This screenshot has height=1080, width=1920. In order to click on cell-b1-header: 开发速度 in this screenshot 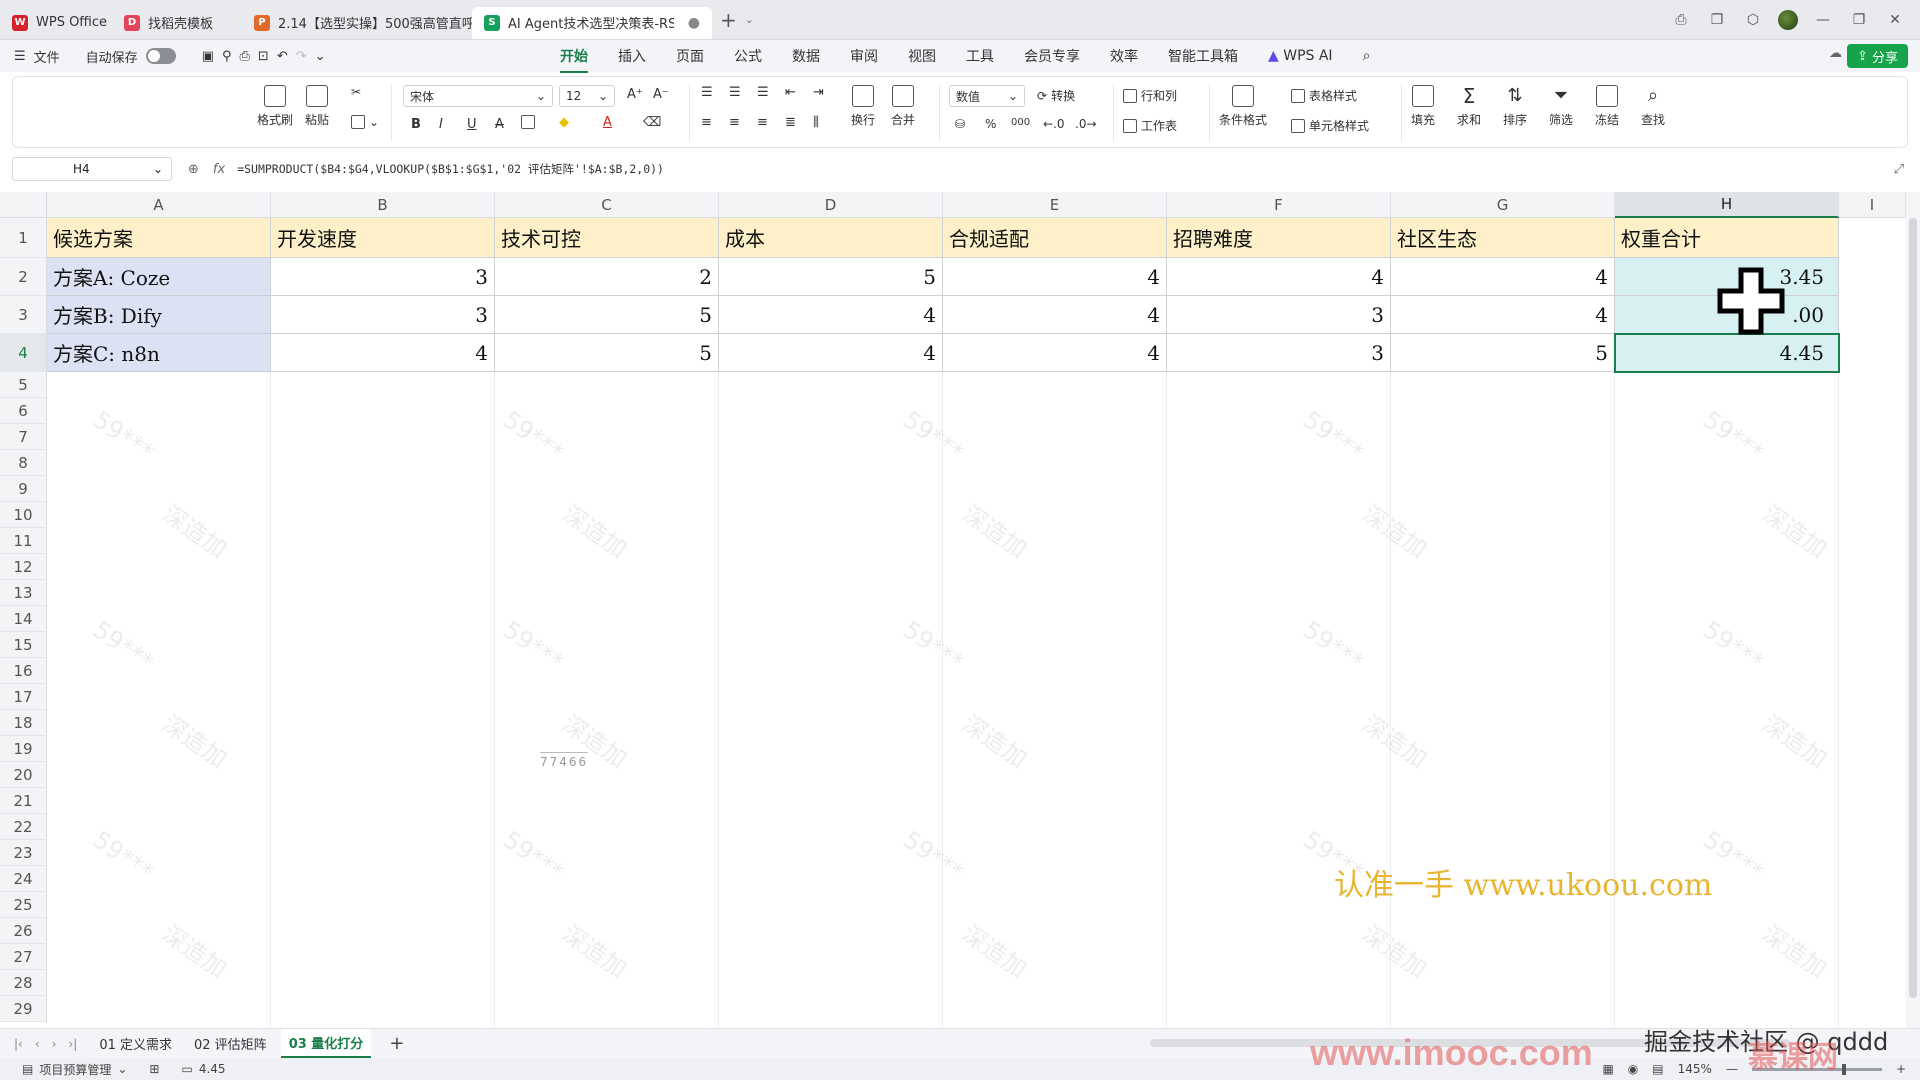, I will do `click(383, 238)`.